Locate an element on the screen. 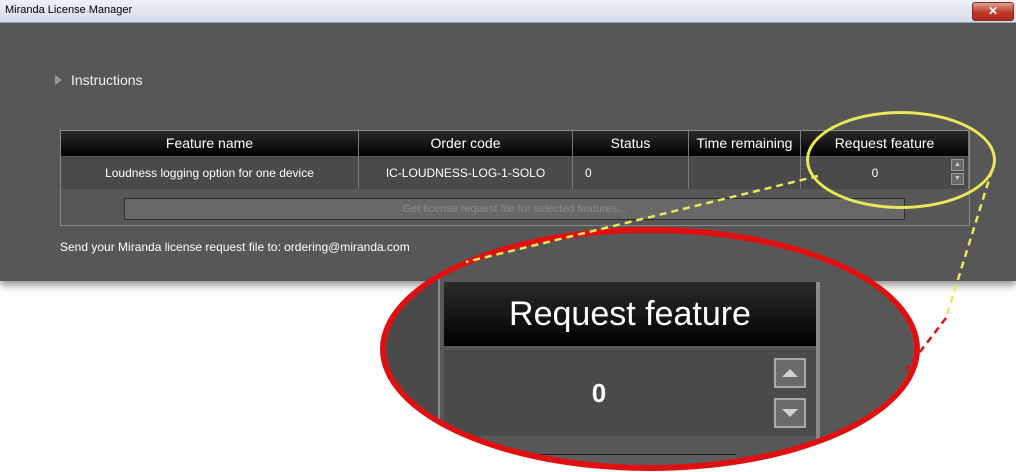 The width and height of the screenshot is (1016, 472). yellow-connector-right is located at coordinates (969, 244).